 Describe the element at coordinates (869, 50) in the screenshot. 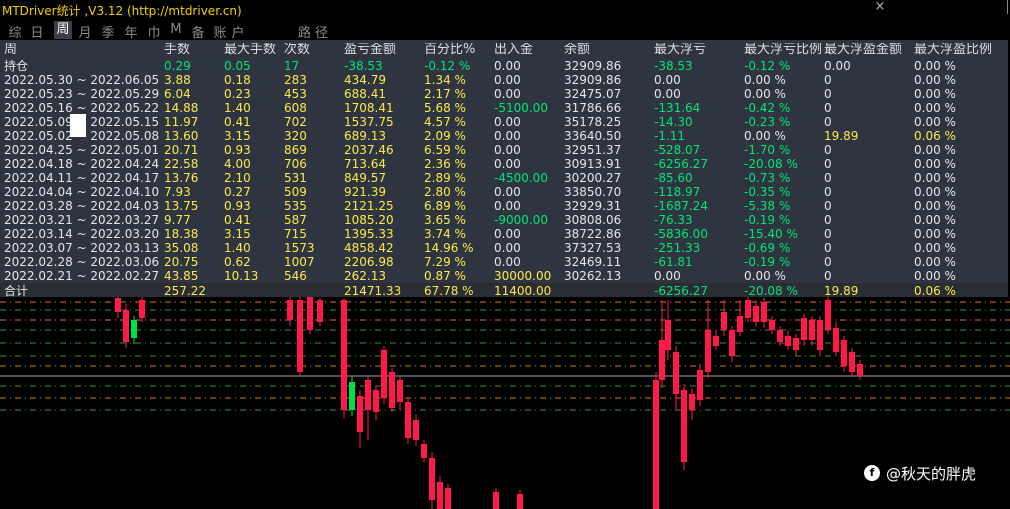

I see `column-header: 最大浮盈金额` at that location.